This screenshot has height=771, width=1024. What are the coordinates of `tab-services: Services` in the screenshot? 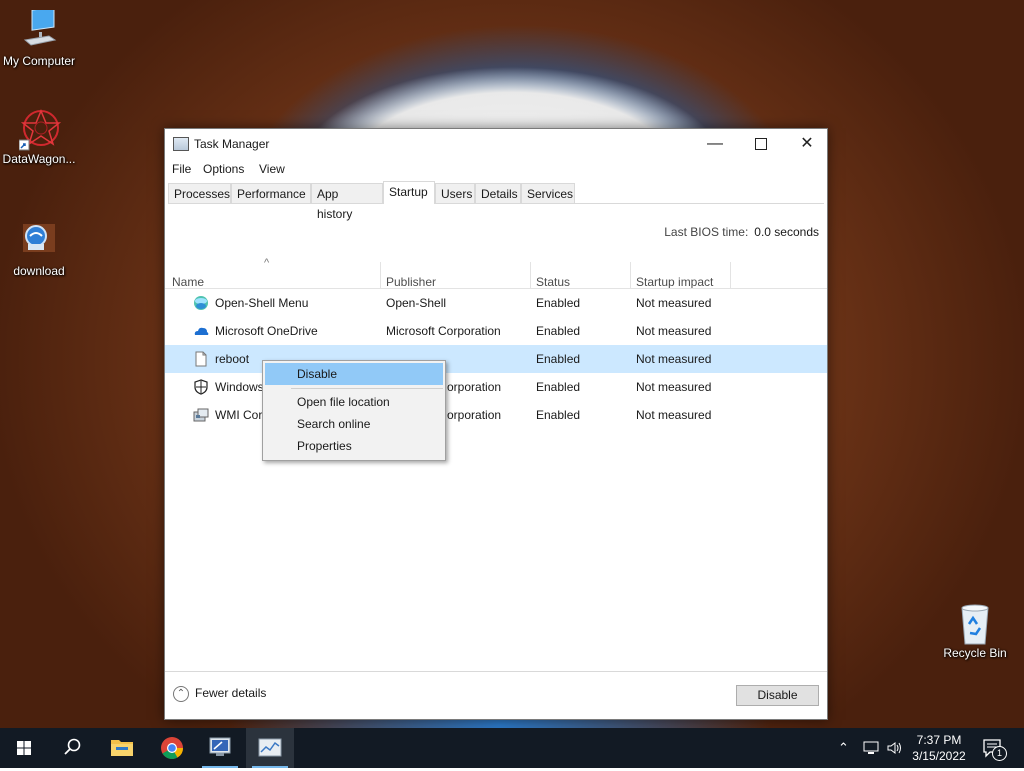 It's located at (548, 193).